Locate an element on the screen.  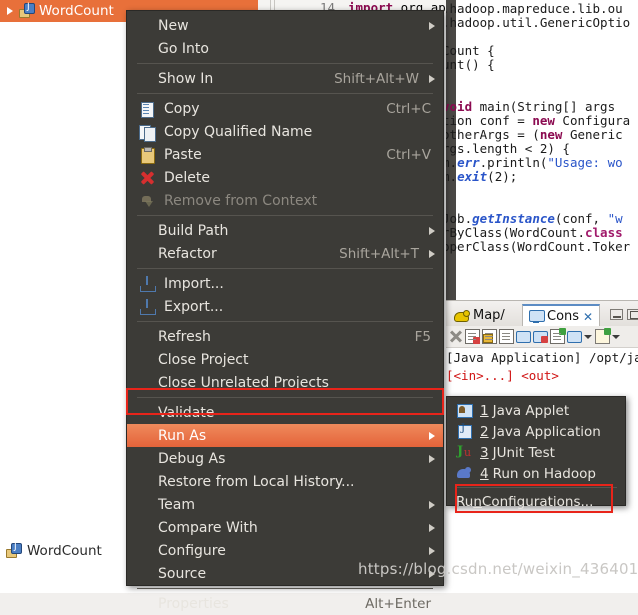
menu-item-validate: Validate is located at coordinates (285, 412).